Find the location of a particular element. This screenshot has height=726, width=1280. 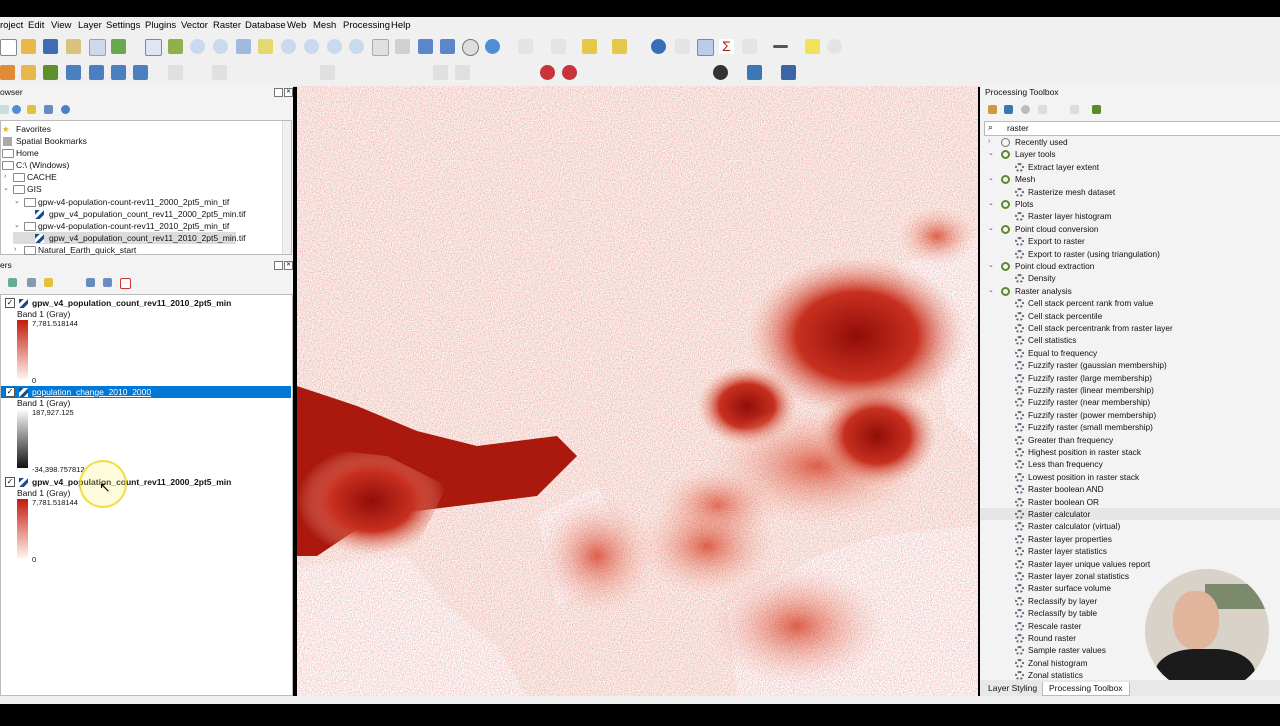

edit-pencil-icon is located at coordinates (175, 72).